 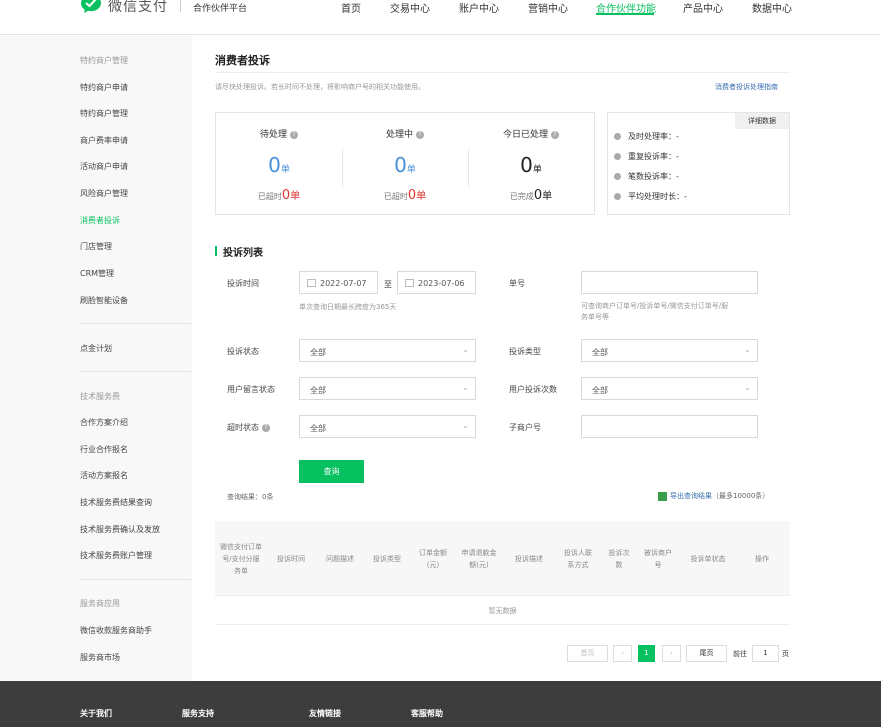 What do you see at coordinates (104, 166) in the screenshot?
I see `sidebar-item-activity-apply: 活动商户申请` at bounding box center [104, 166].